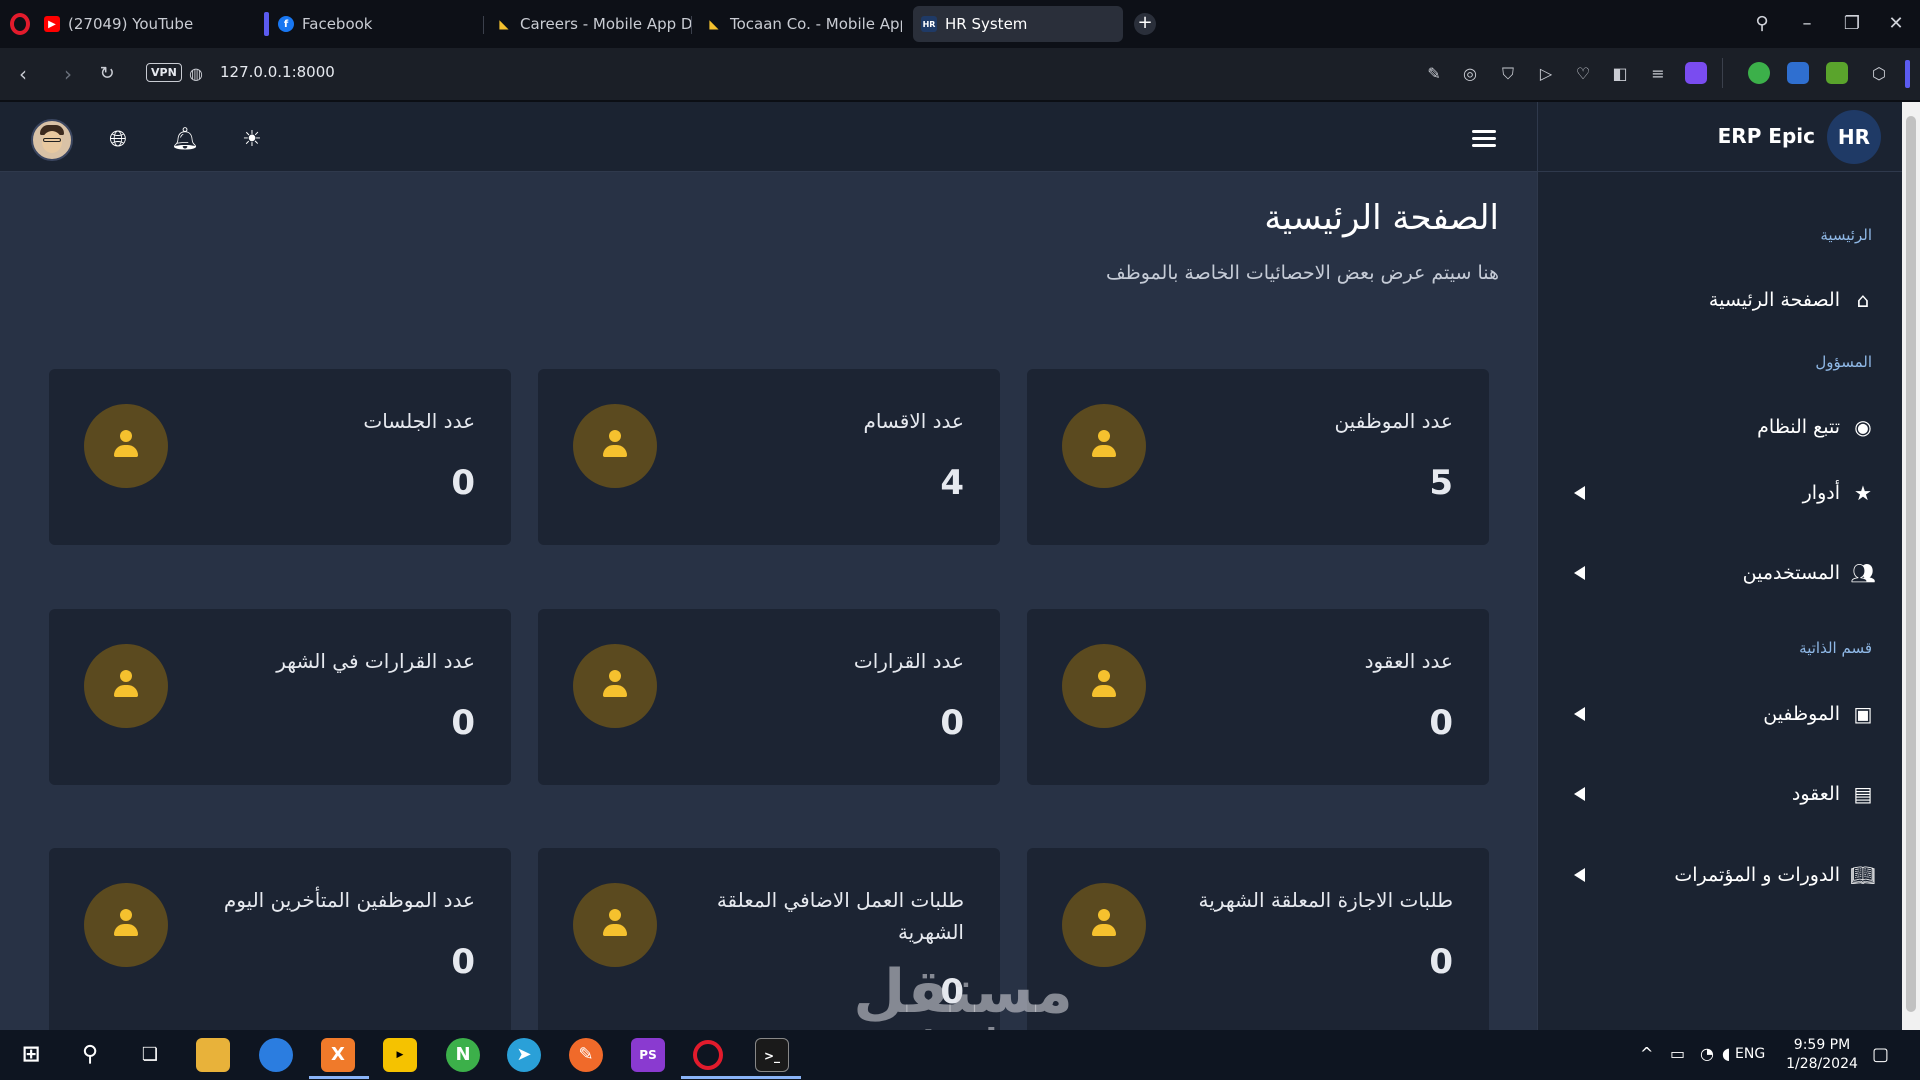 The width and height of the screenshot is (1920, 1080). Describe the element at coordinates (1696, 73) in the screenshot. I see `profile-icon` at that location.